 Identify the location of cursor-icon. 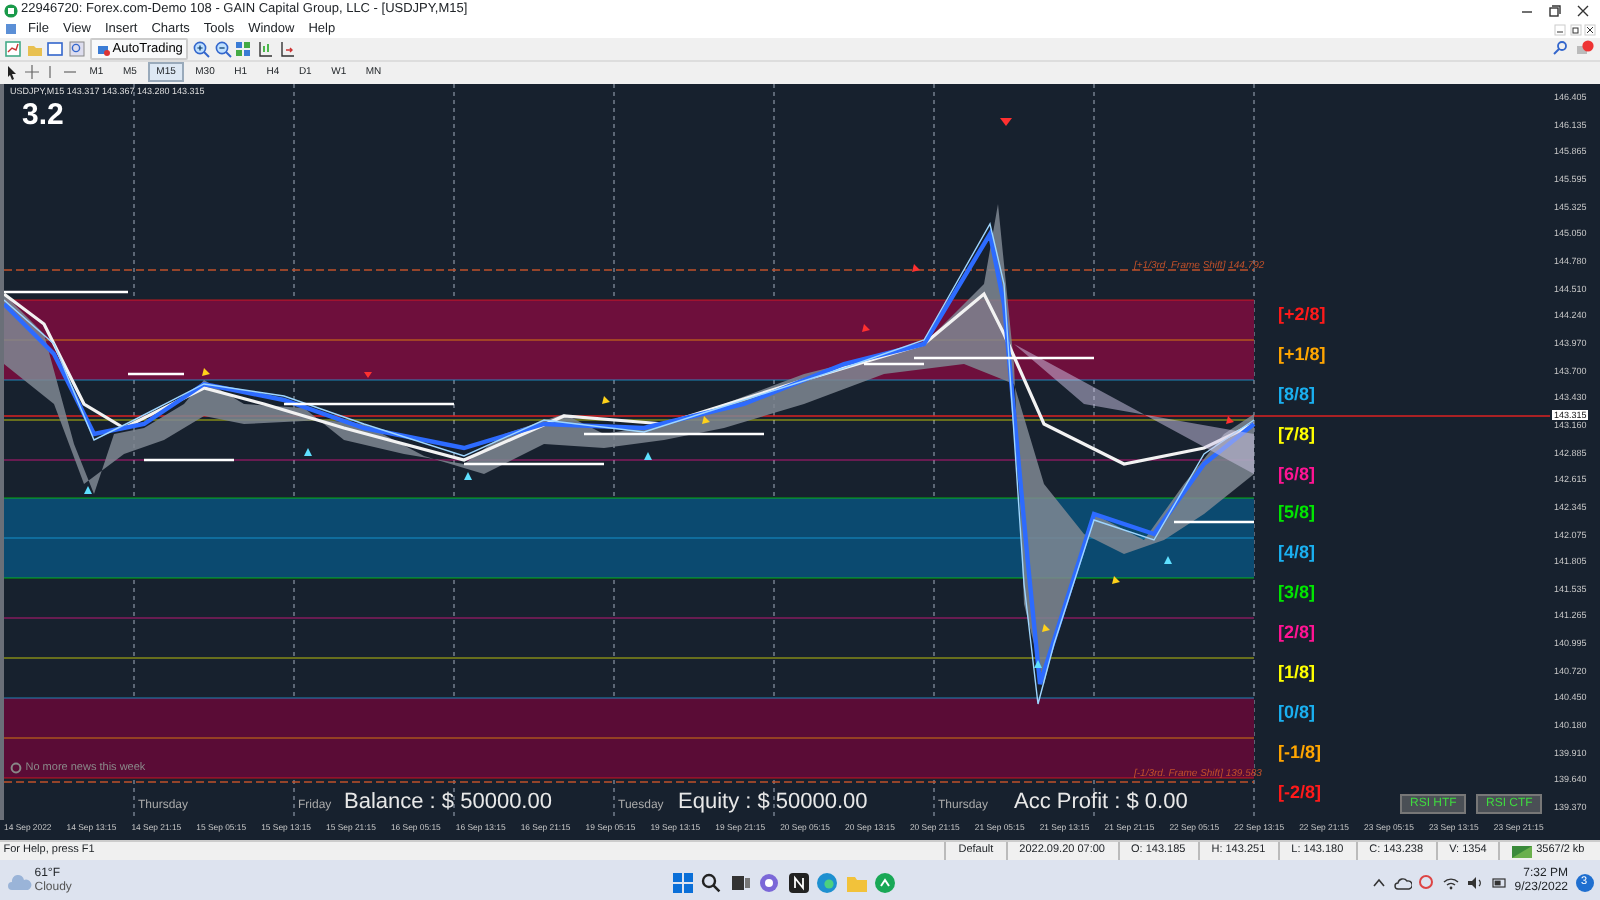
(11, 72).